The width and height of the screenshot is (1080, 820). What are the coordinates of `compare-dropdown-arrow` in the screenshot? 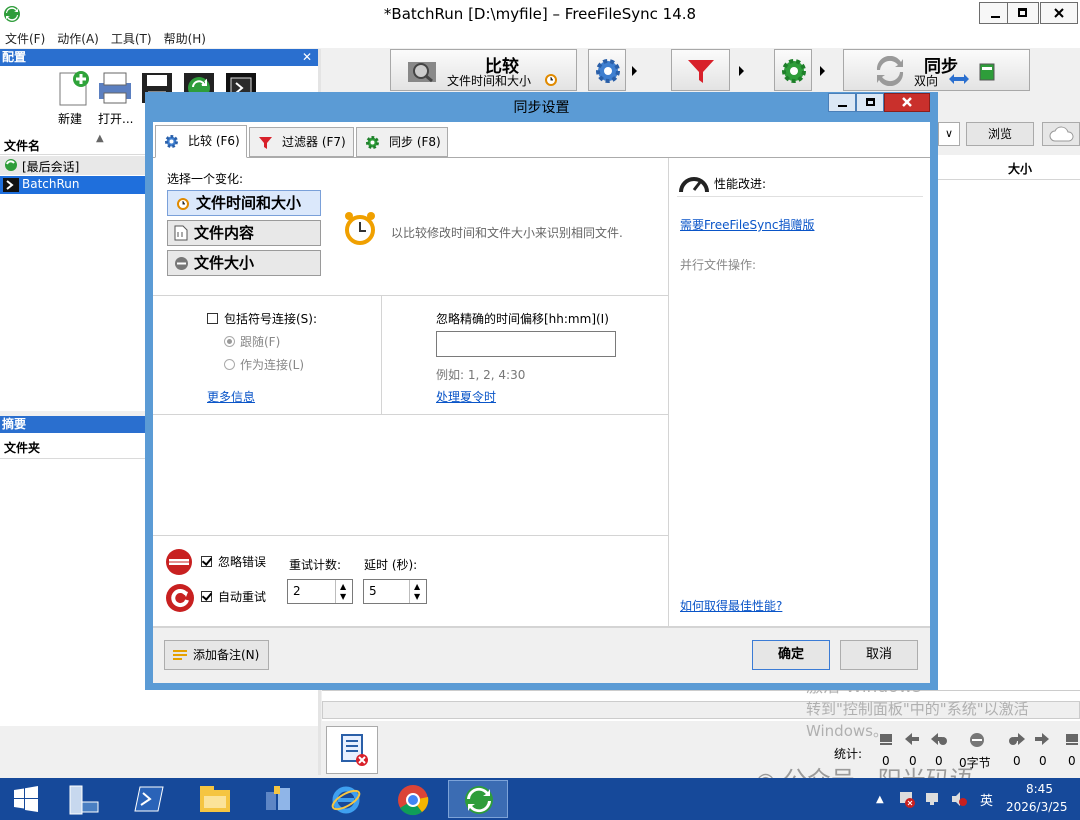 It's located at (634, 71).